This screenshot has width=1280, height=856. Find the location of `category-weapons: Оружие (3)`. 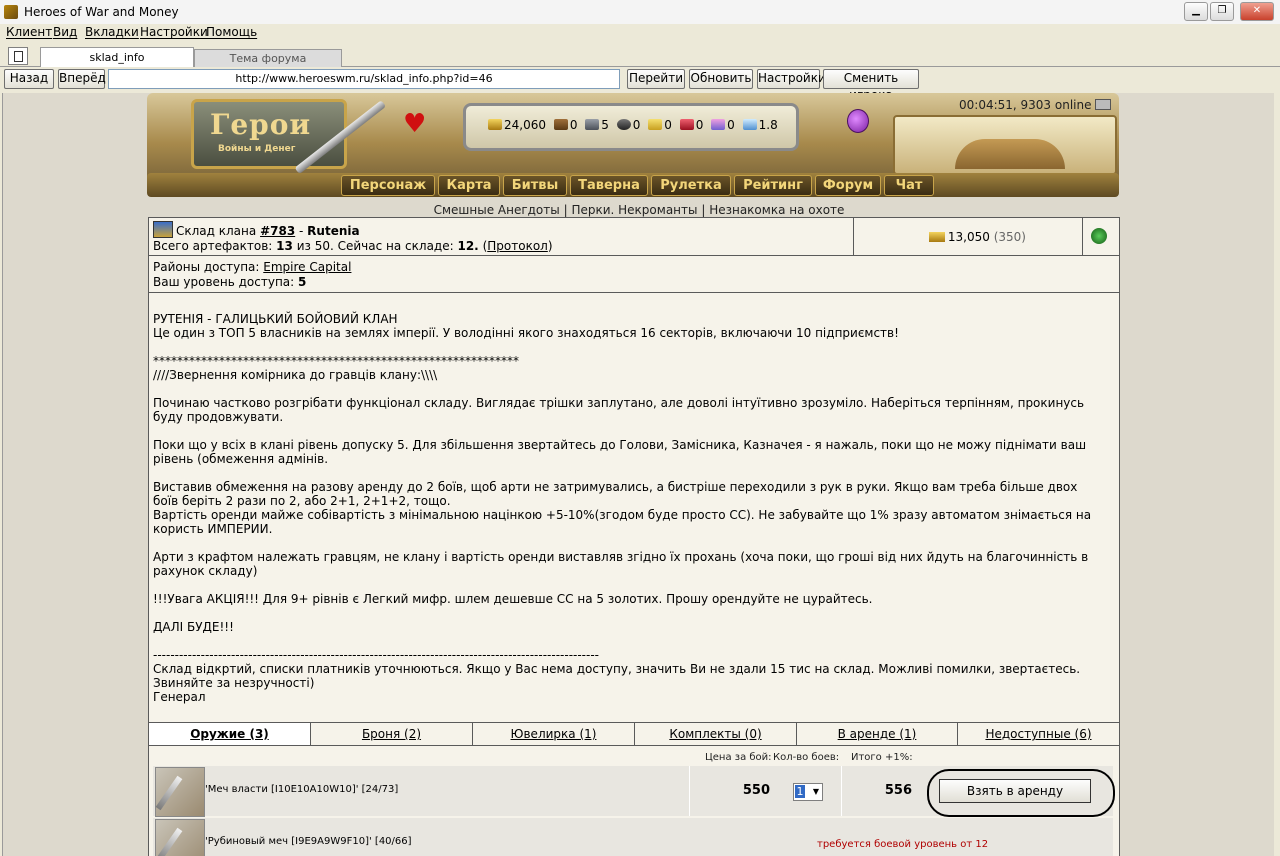

category-weapons: Оружие (3) is located at coordinates (230, 734).